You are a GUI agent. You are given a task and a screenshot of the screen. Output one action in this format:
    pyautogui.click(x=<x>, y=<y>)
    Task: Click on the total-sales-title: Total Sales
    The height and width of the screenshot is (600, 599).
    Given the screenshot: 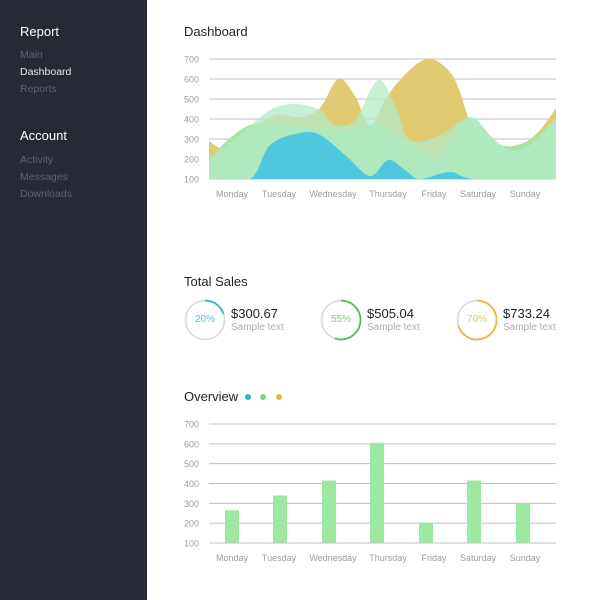 What is the action you would take?
    pyautogui.click(x=216, y=281)
    